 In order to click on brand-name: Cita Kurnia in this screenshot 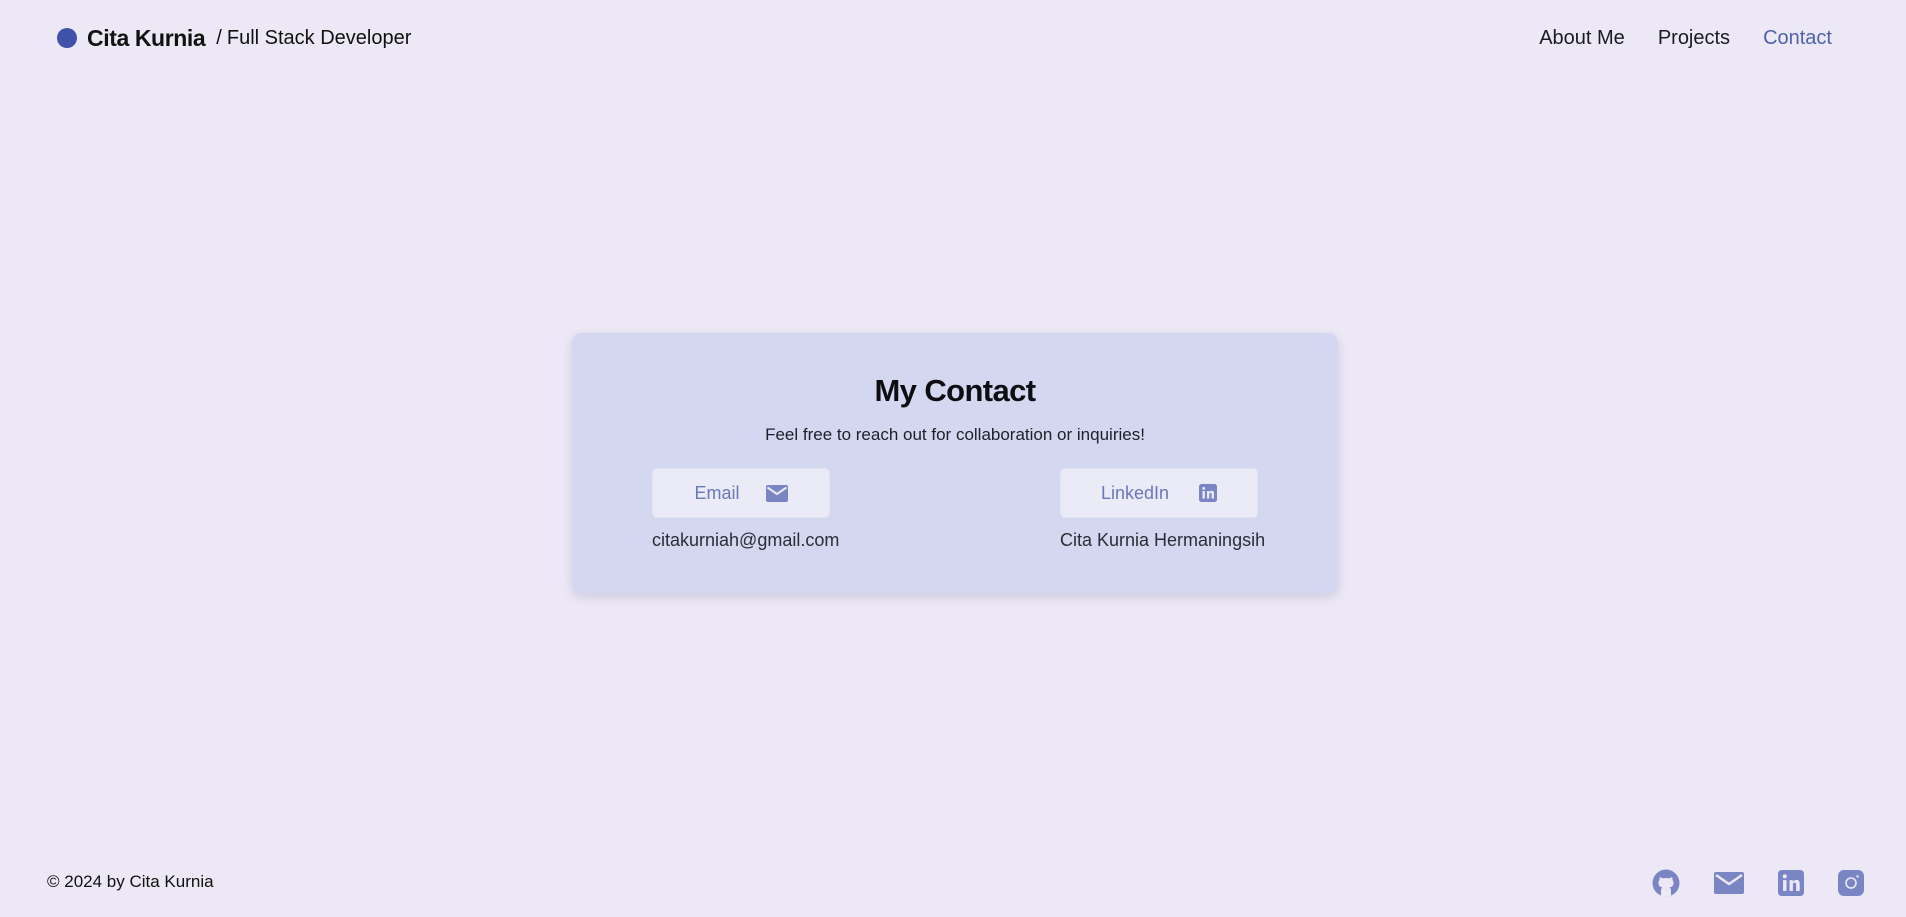, I will do `click(146, 37)`.